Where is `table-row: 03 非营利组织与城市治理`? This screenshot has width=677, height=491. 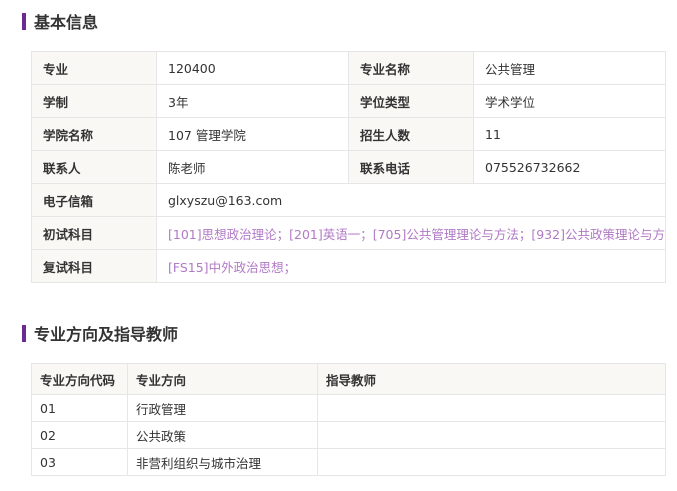 table-row: 03 非营利组织与城市治理 is located at coordinates (348, 462).